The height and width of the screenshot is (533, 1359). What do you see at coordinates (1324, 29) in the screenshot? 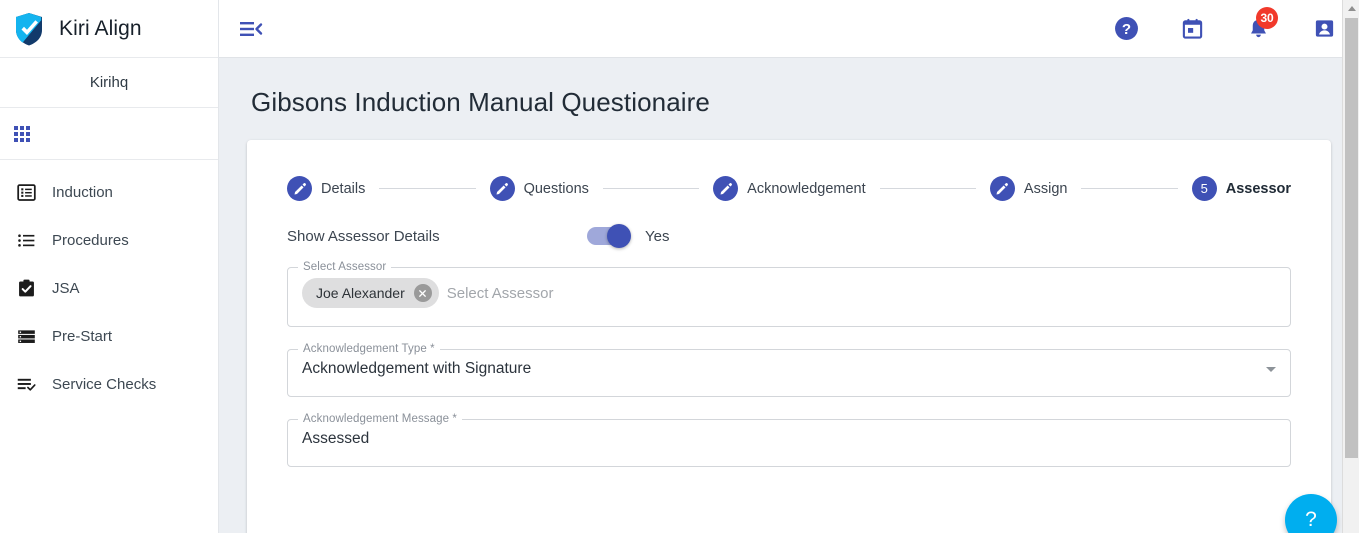
I see `account-icon` at bounding box center [1324, 29].